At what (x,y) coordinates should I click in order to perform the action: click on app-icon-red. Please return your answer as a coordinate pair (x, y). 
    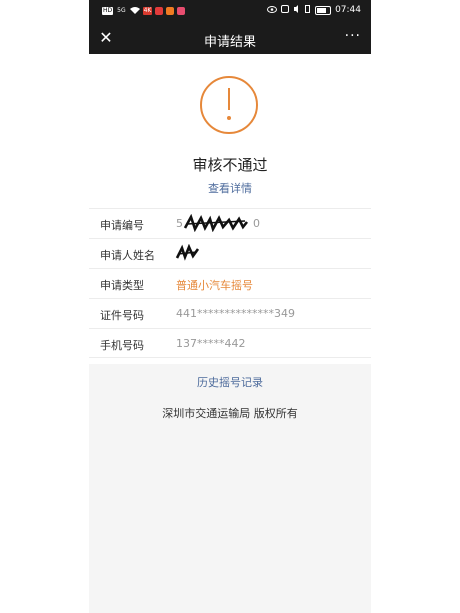
    Looking at the image, I should click on (159, 11).